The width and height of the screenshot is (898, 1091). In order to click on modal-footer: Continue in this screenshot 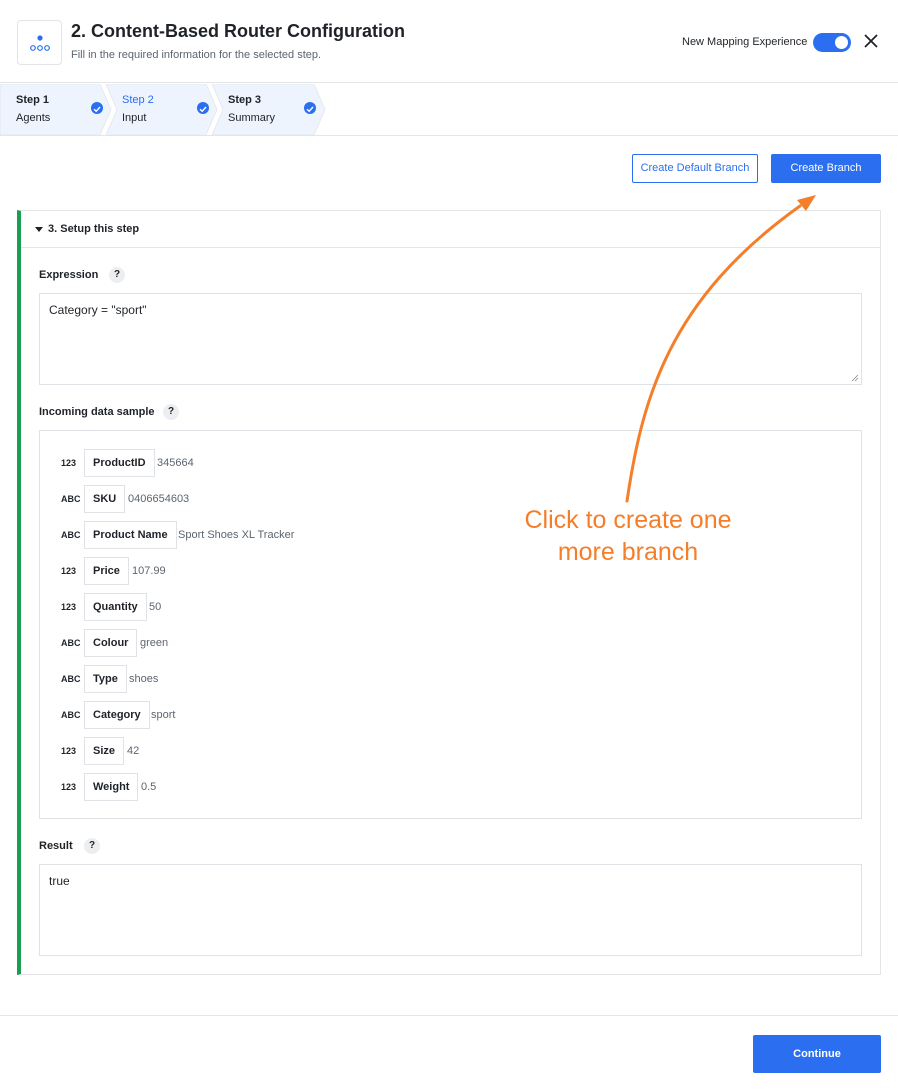, I will do `click(449, 1053)`.